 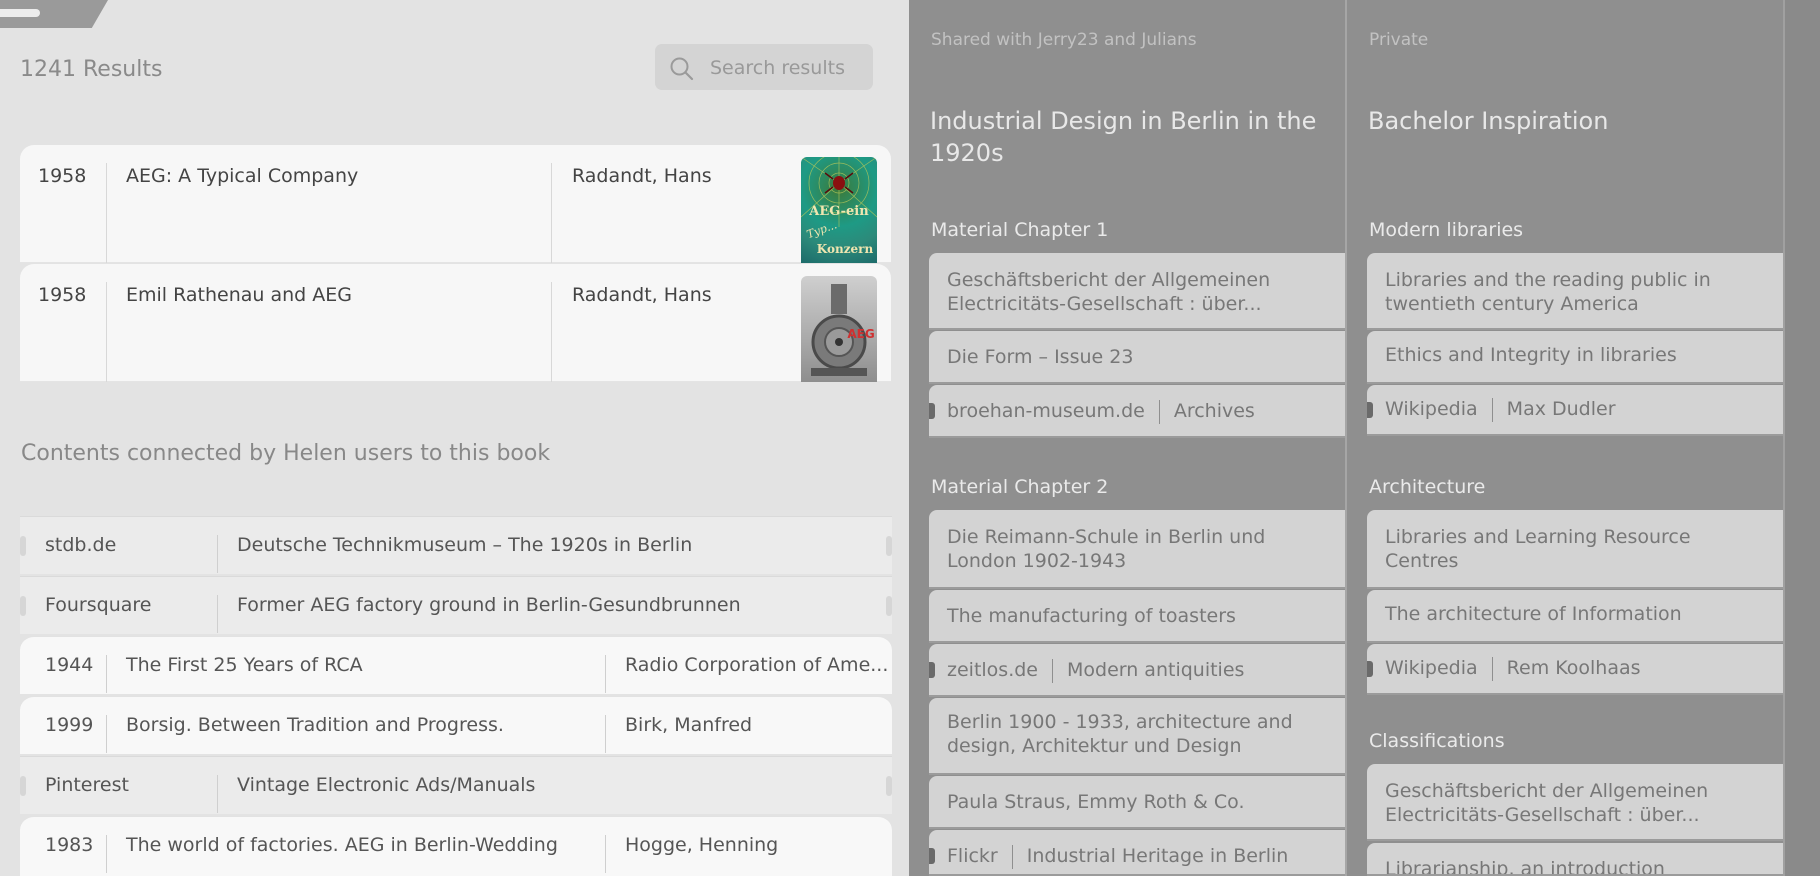 I want to click on material-card: Paula Straus, Emmy Roth & Co., so click(x=1137, y=802).